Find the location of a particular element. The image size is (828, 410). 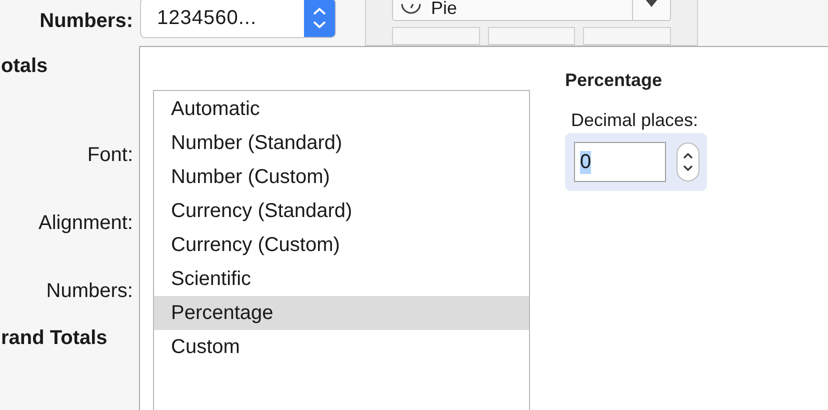

field-label: Alignment: is located at coordinates (86, 223).